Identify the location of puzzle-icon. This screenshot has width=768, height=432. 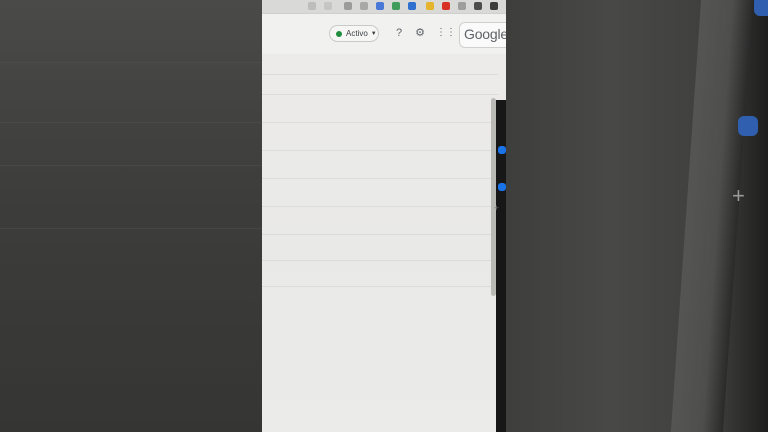
(478, 6).